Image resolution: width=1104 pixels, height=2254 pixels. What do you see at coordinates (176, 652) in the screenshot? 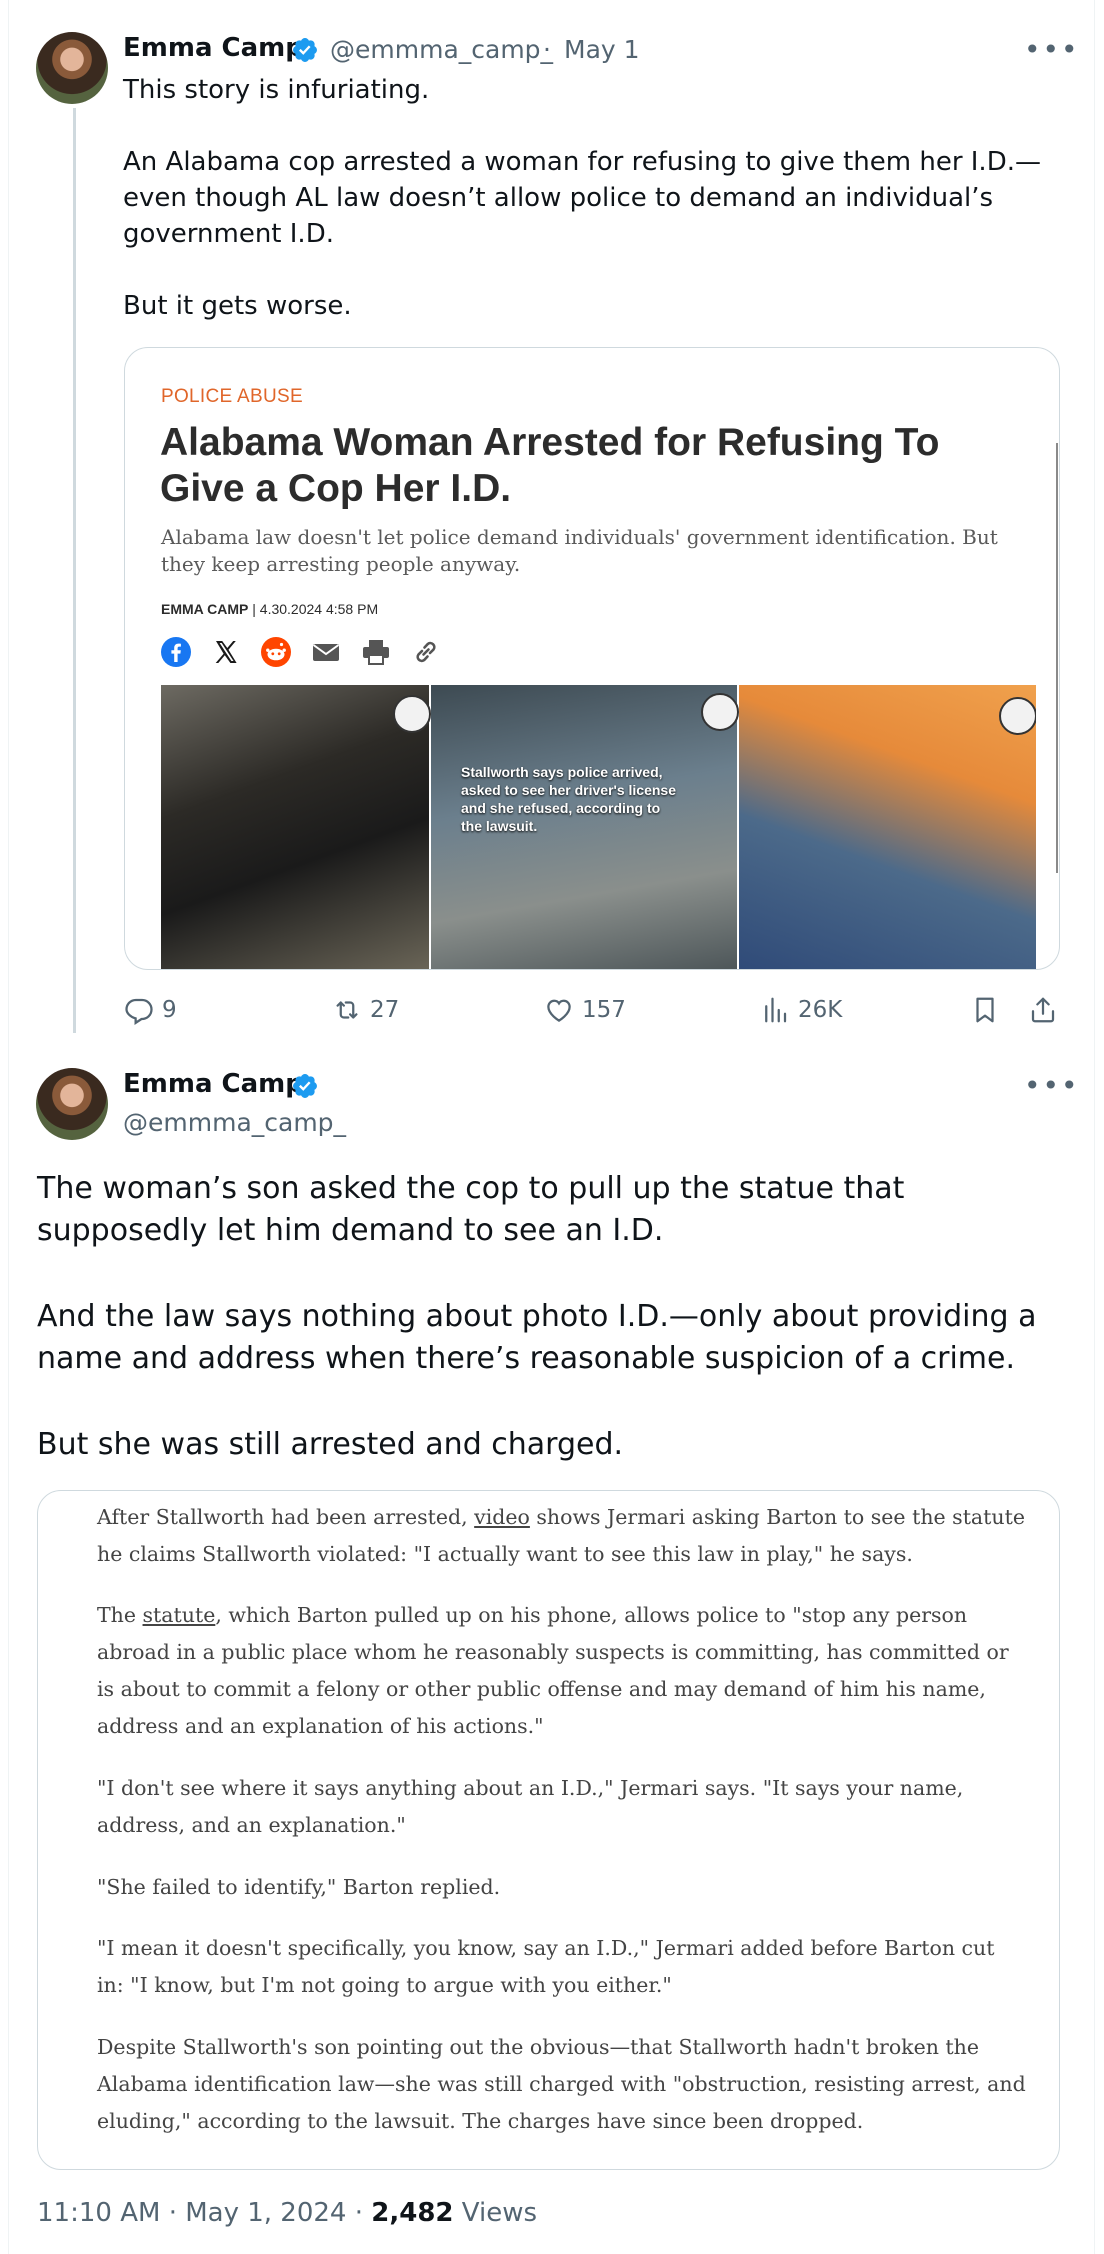
I see `facebook-icon` at bounding box center [176, 652].